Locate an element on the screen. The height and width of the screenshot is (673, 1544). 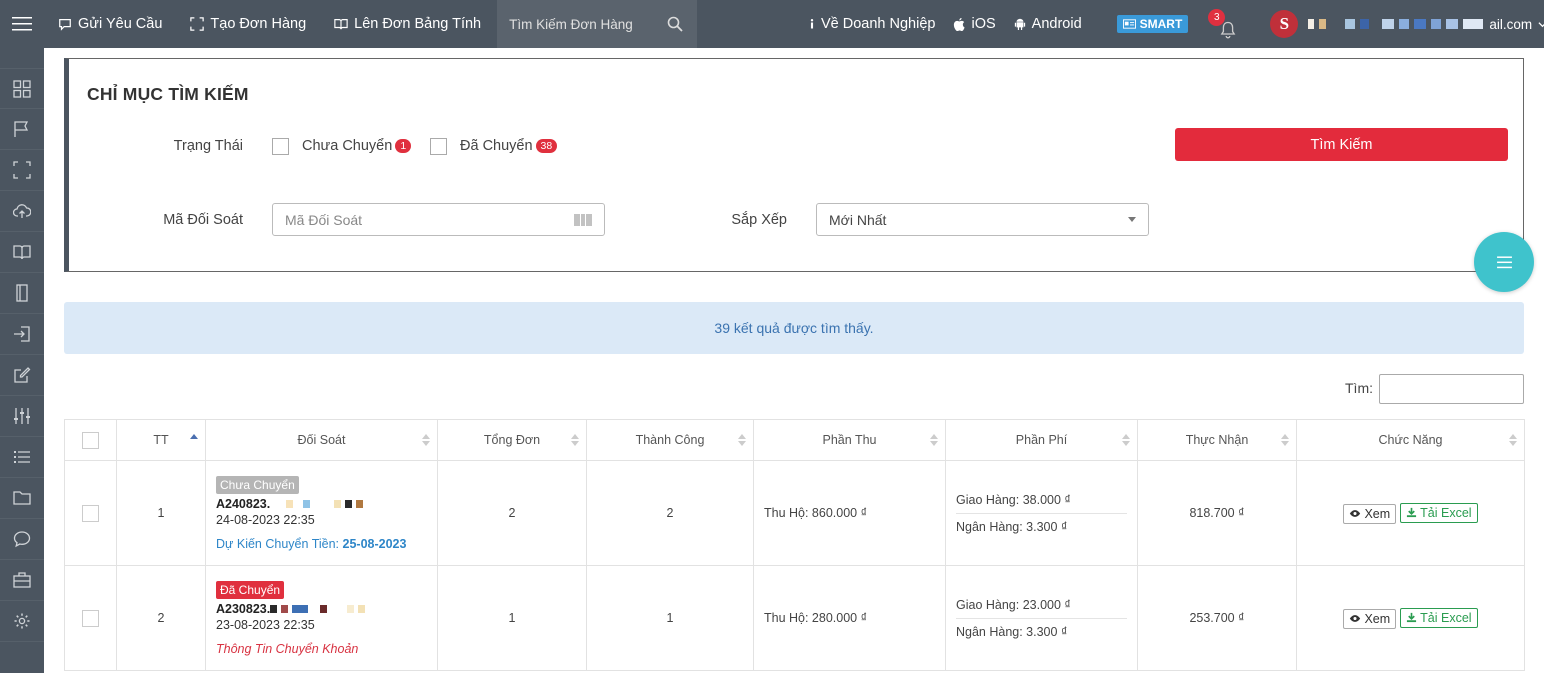
android-link: Android is located at coordinates (1048, 24).